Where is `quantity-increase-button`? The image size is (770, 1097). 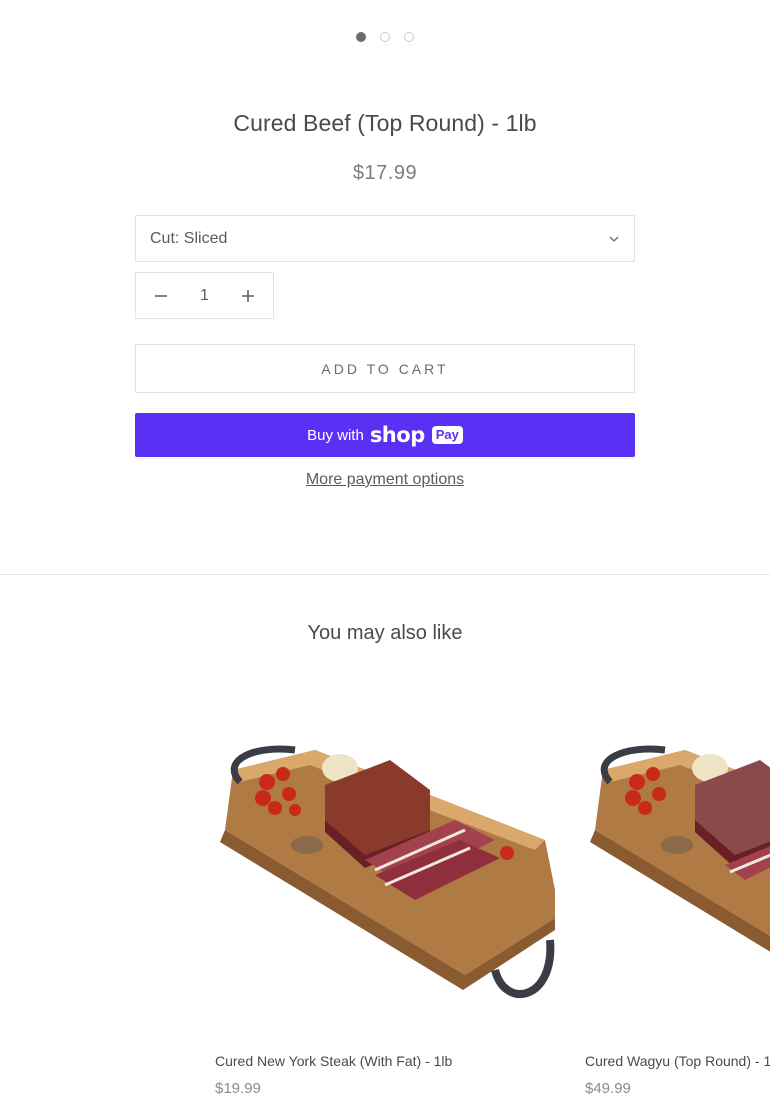 quantity-increase-button is located at coordinates (248, 295).